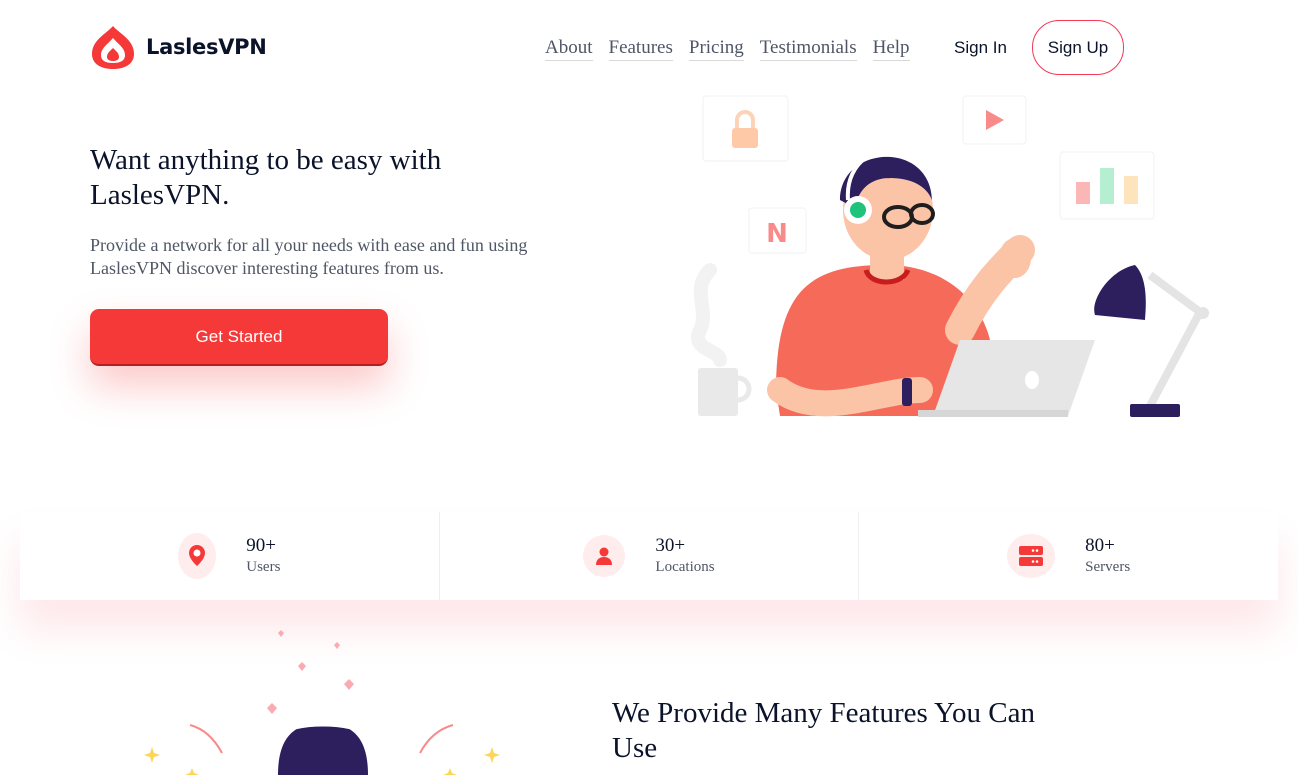 The width and height of the screenshot is (1298, 775). Describe the element at coordinates (718, 392) in the screenshot. I see `mug-icon` at that location.